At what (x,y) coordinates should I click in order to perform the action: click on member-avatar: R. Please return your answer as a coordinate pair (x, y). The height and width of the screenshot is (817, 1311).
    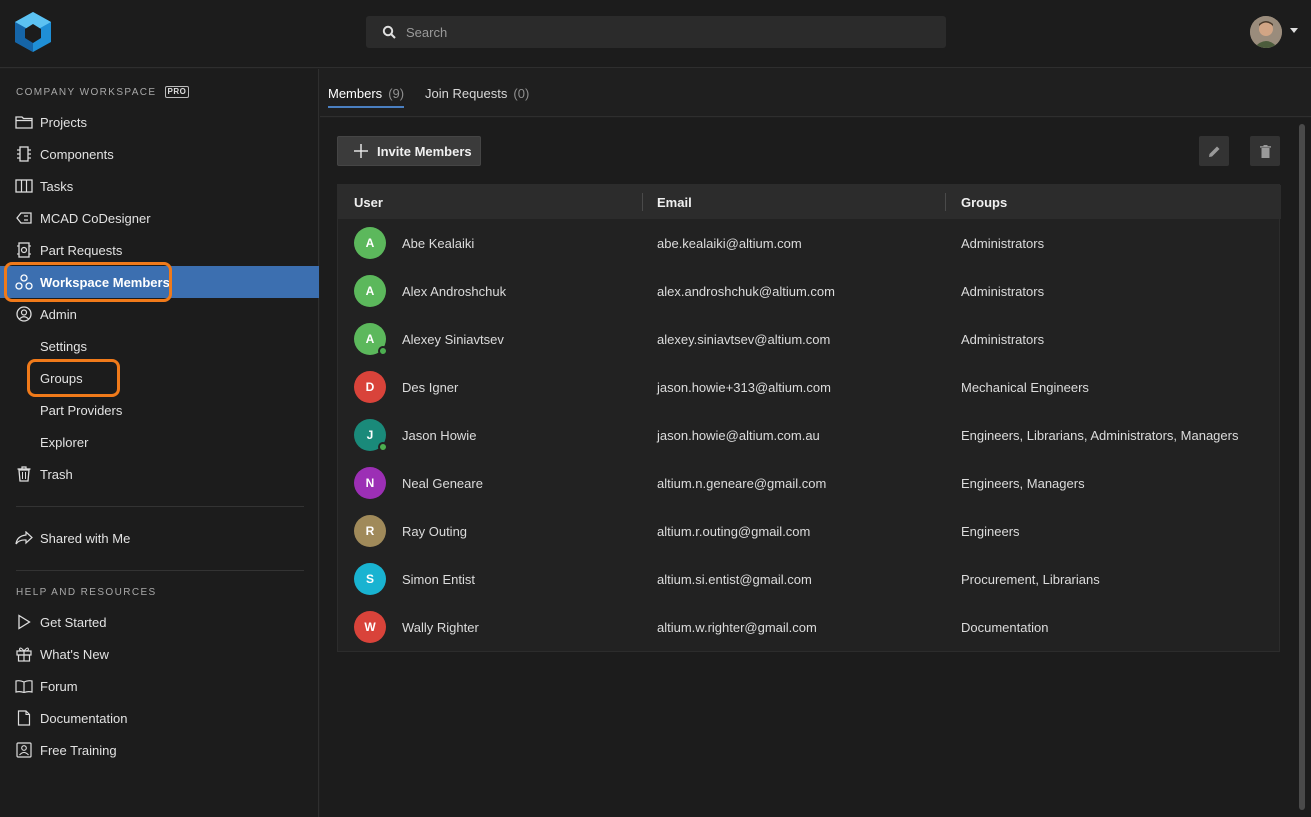
    Looking at the image, I should click on (370, 531).